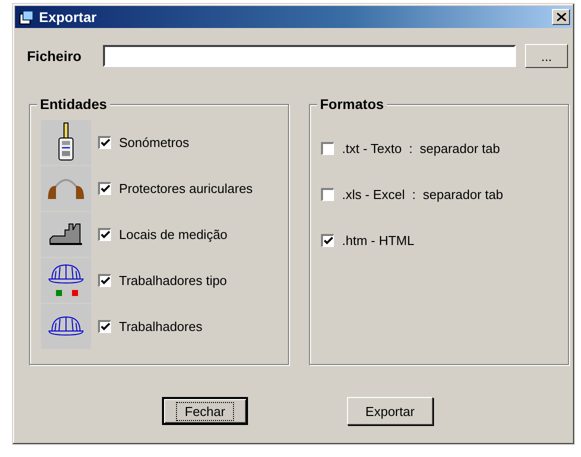 Image resolution: width=581 pixels, height=457 pixels. Describe the element at coordinates (66, 142) in the screenshot. I see `sound-meter-icon` at that location.